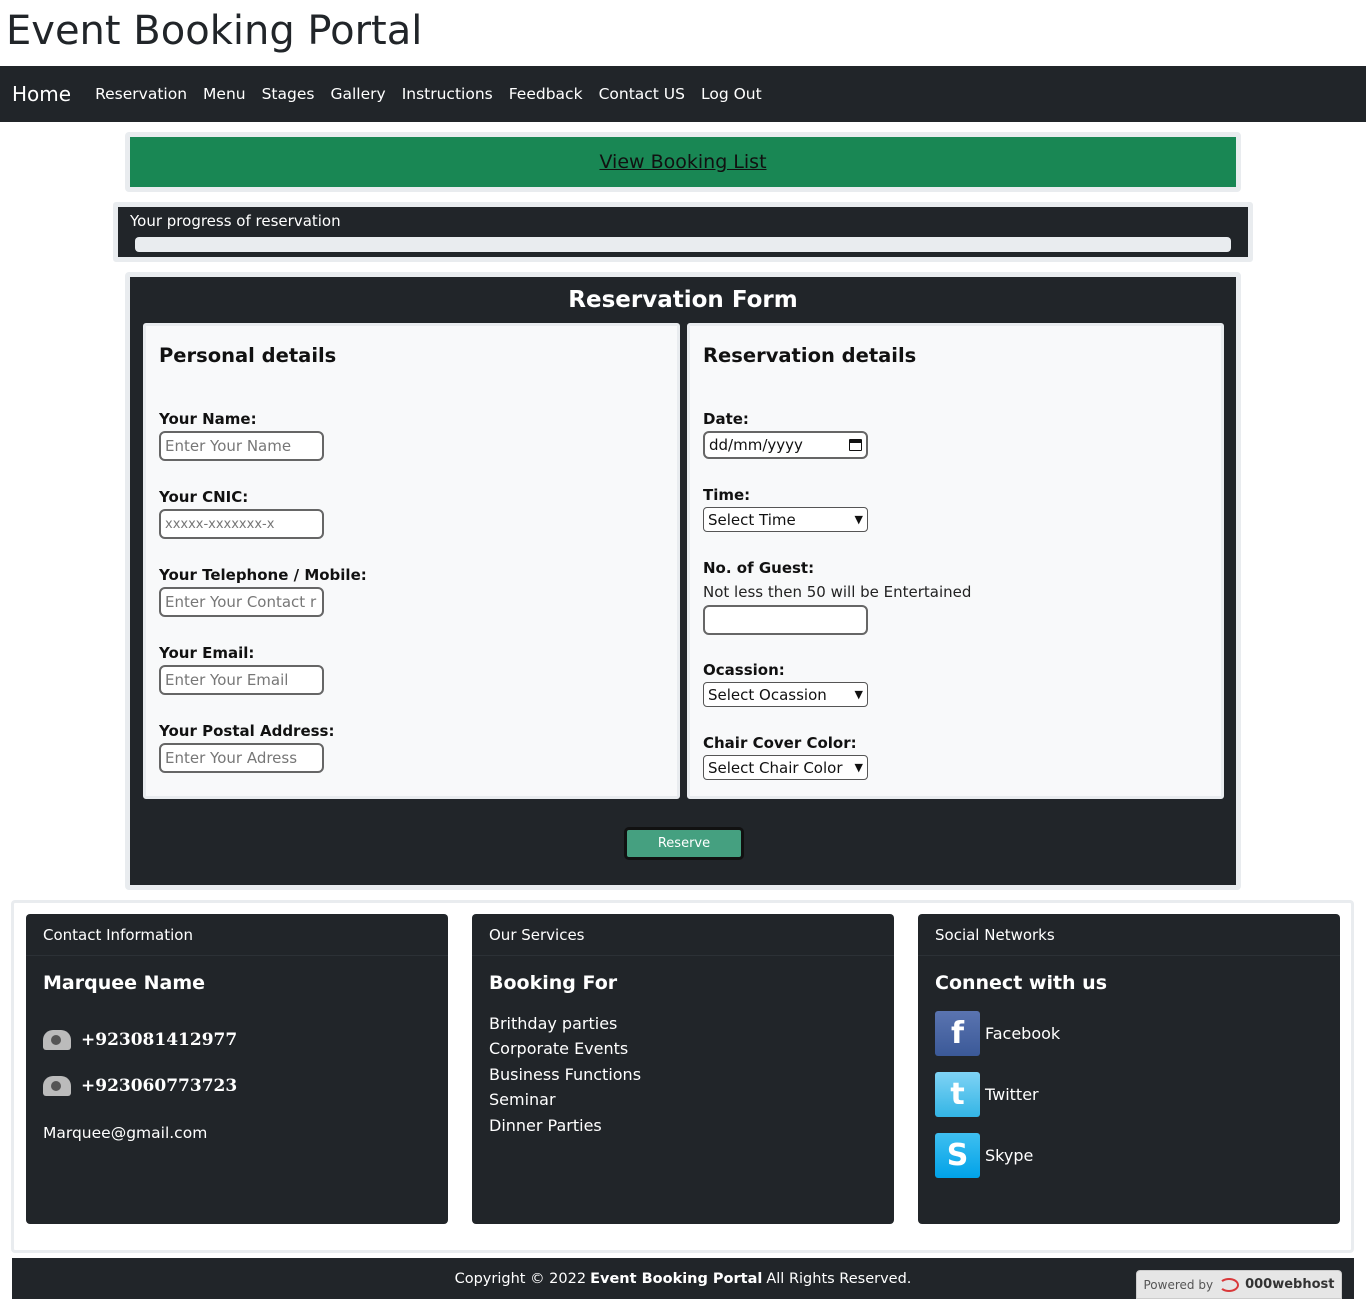 This screenshot has width=1366, height=1299. I want to click on calendar-icon, so click(855, 445).